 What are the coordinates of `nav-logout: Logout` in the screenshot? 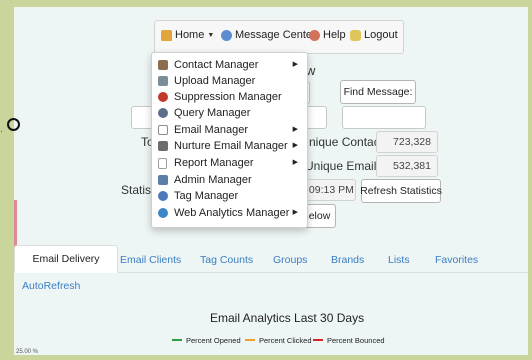 It's located at (374, 35).